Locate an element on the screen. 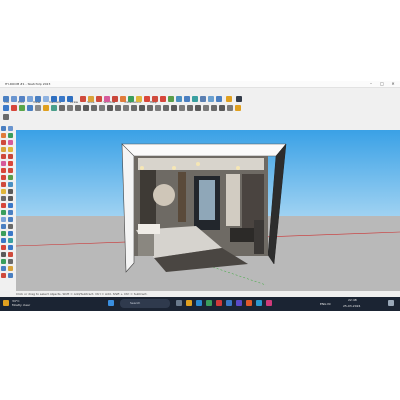 The height and width of the screenshot is (400, 400). sidebar-zoom-window-icon is located at coordinates (10, 219).